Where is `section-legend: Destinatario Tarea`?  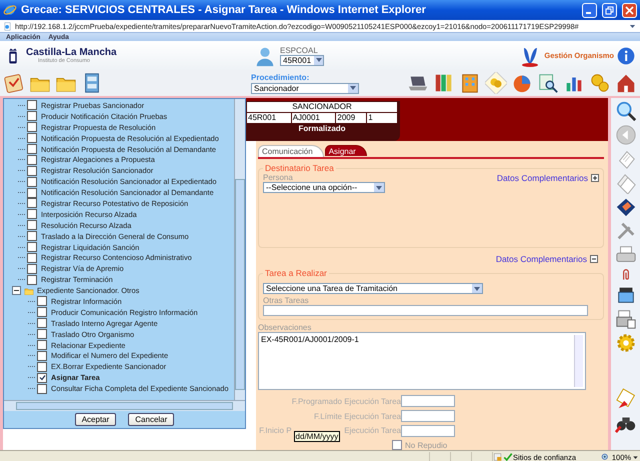
section-legend: Destinatario Tarea is located at coordinates (299, 168).